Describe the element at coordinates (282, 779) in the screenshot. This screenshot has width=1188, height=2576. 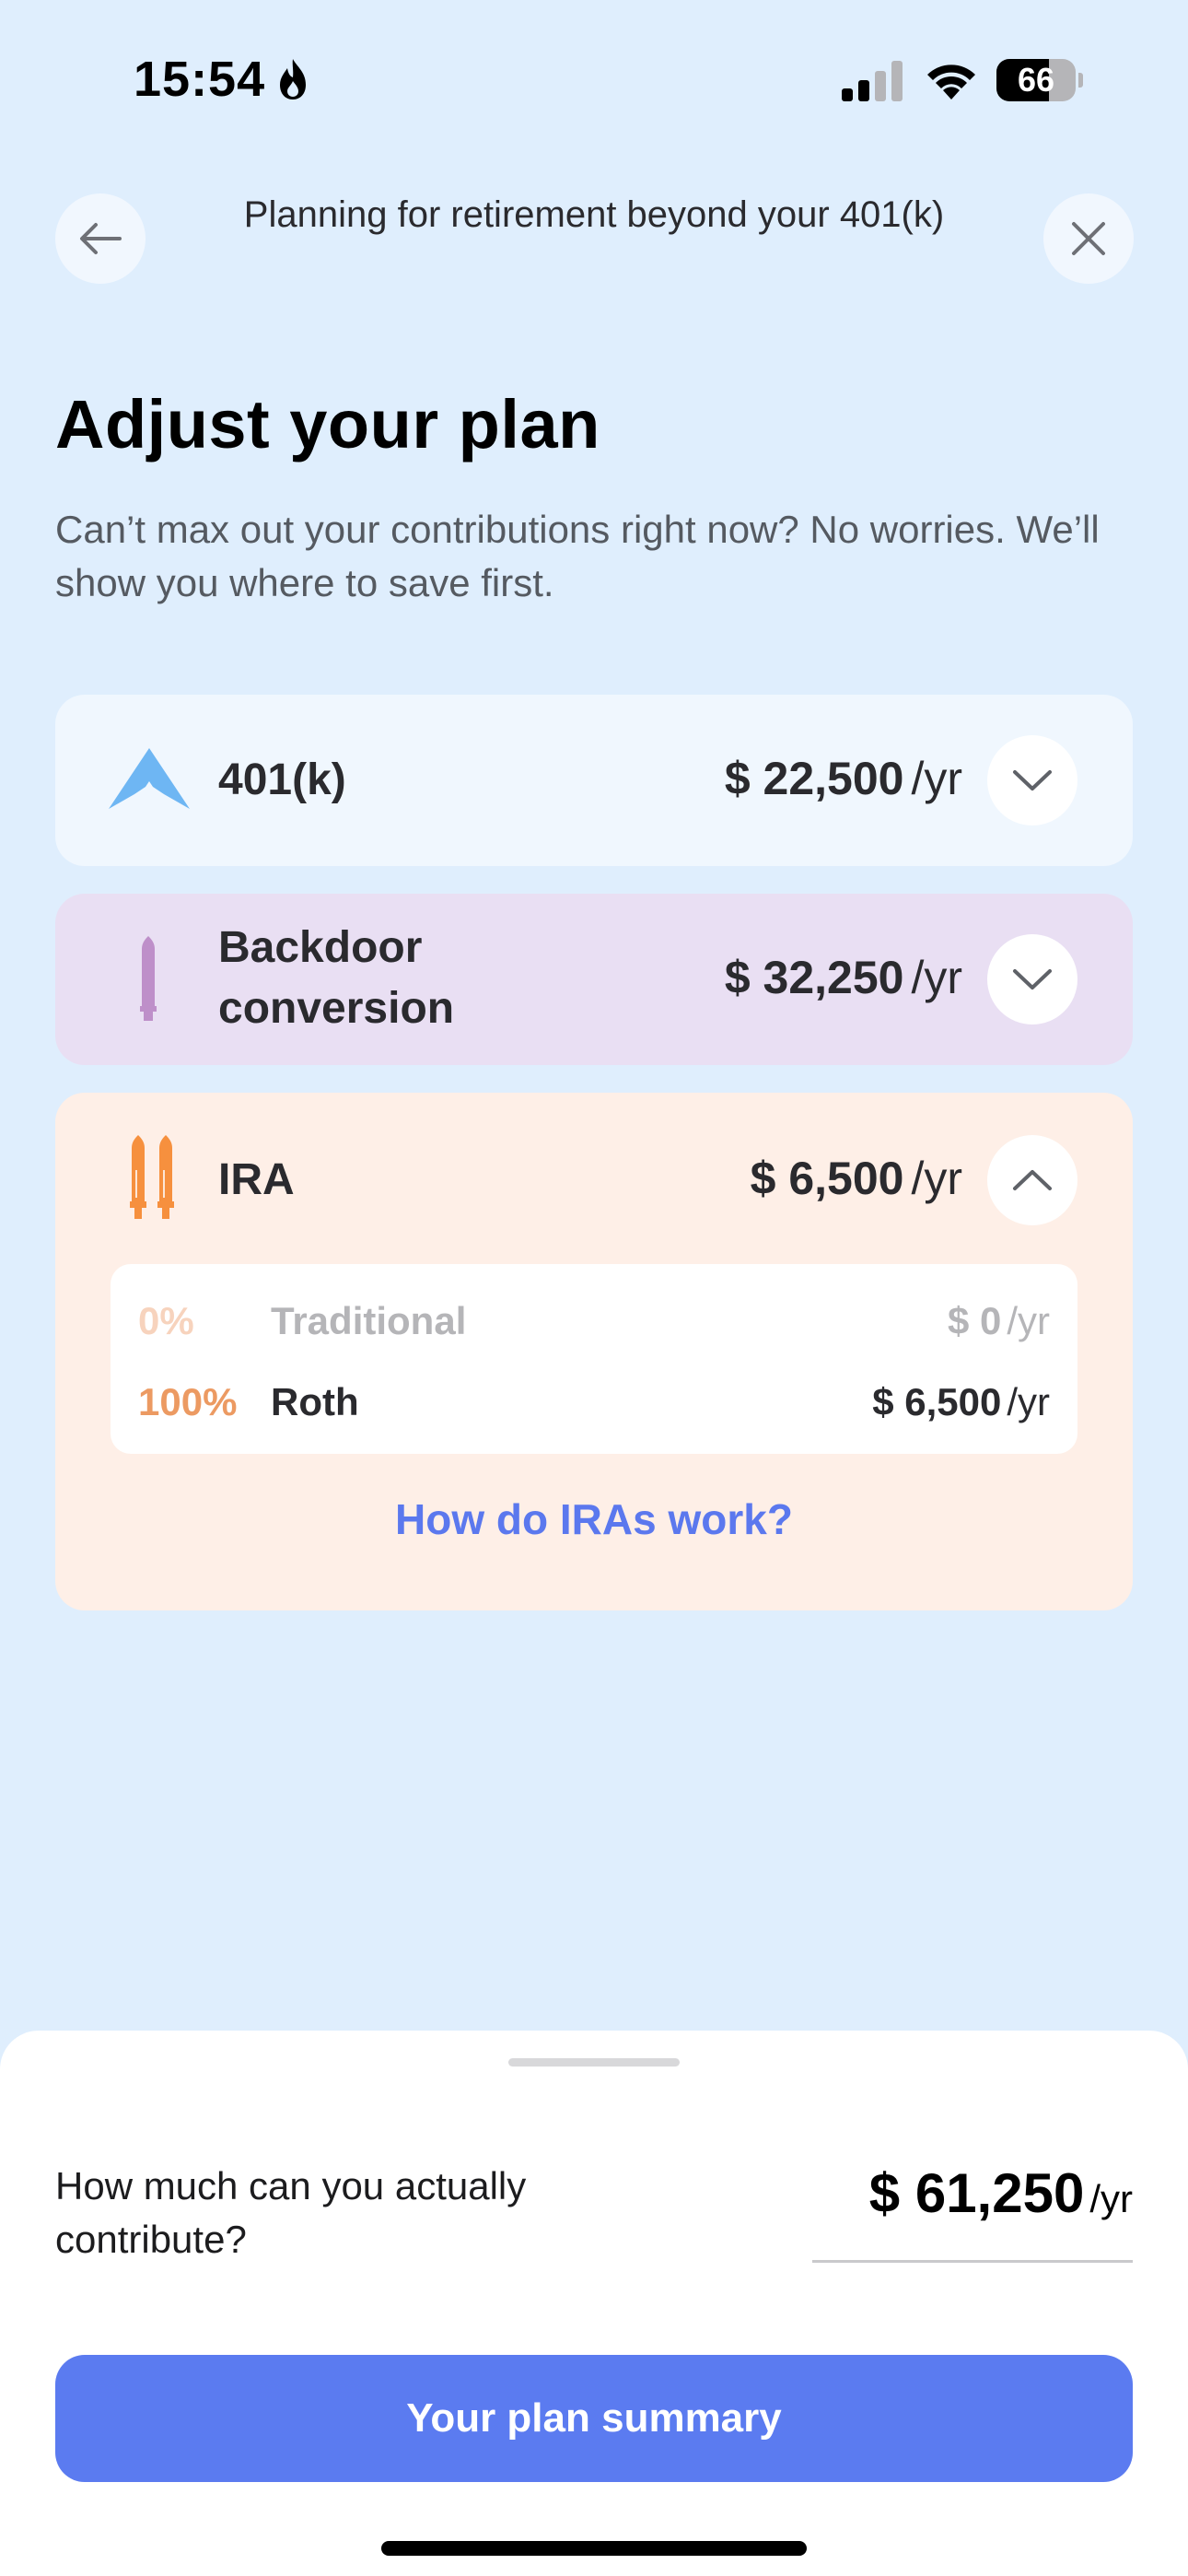
I see `account-label: 401(k)` at that location.